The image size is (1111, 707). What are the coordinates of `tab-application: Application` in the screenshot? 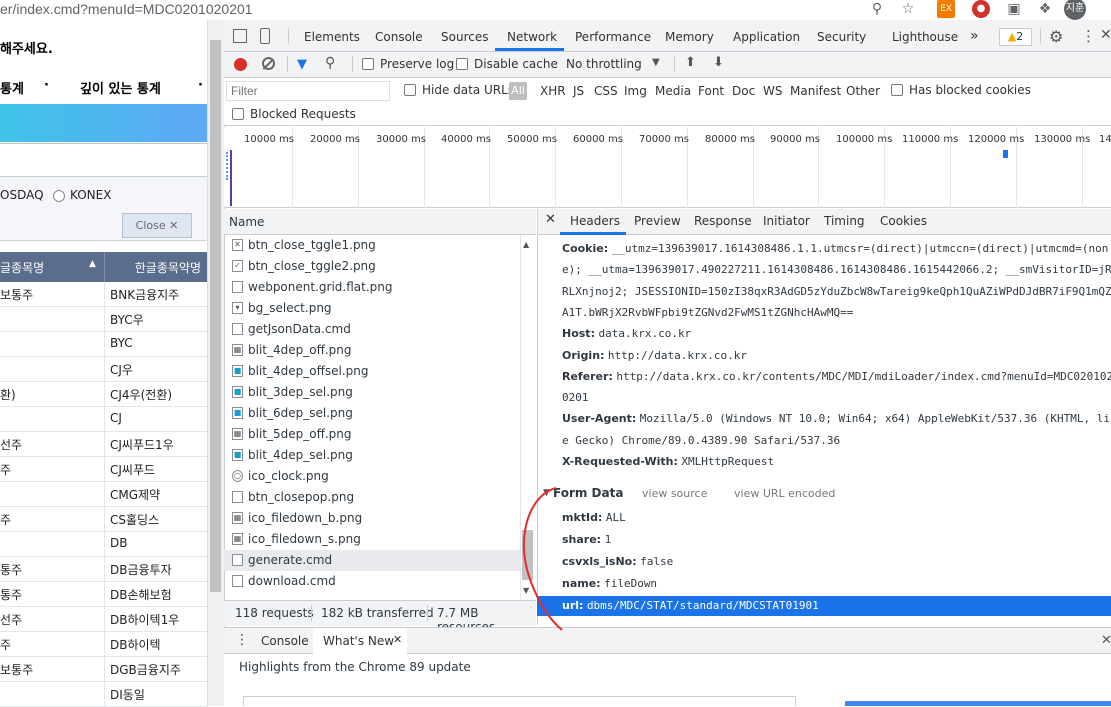 It's located at (766, 37).